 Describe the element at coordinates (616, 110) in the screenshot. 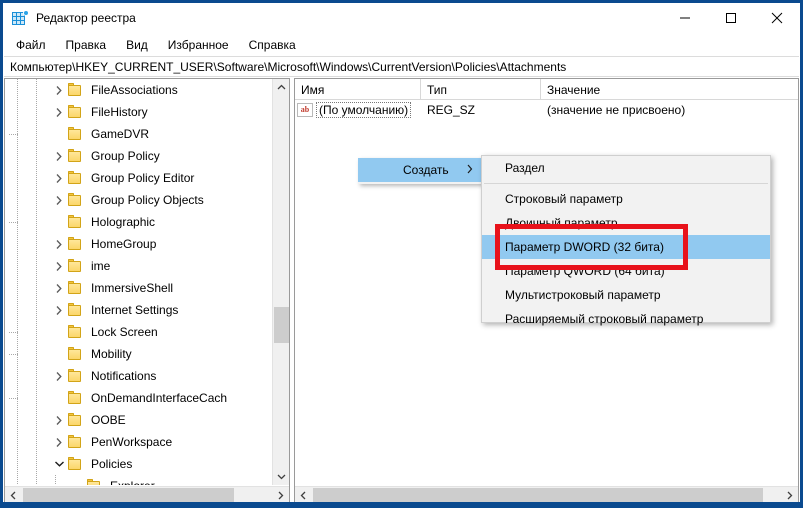

I see `value-data-cell: (значение не присвоено)` at that location.